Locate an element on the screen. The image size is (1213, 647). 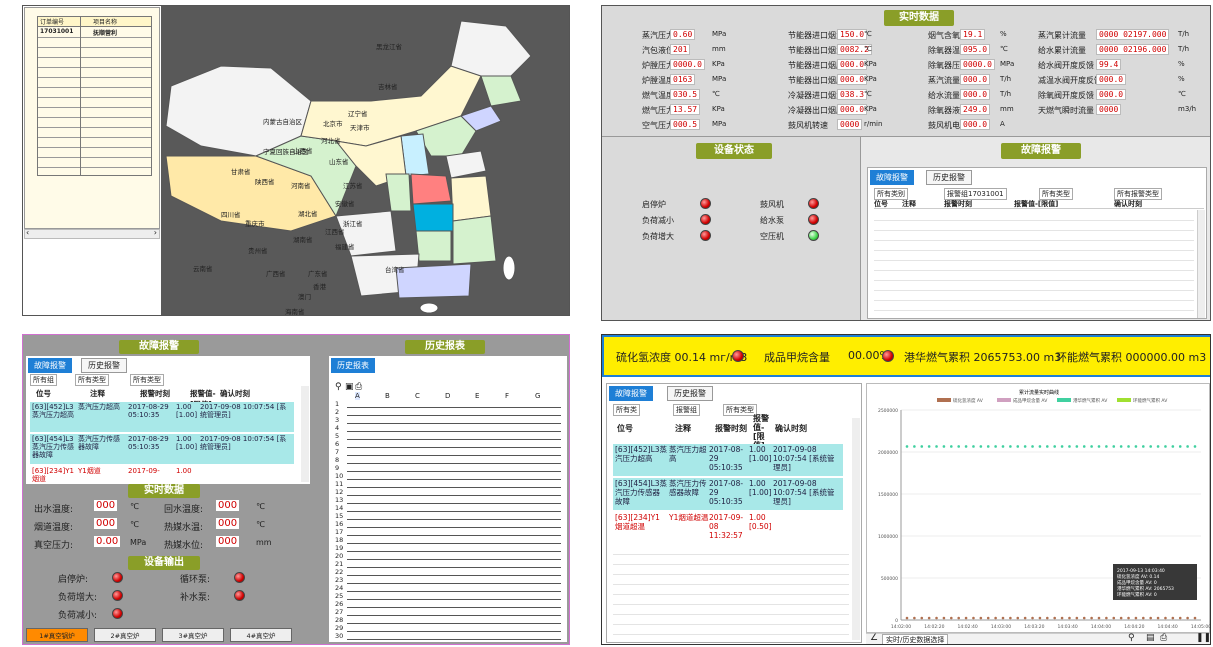
field-label: 节能器进口烟压 is located at coordinates (816, 65).